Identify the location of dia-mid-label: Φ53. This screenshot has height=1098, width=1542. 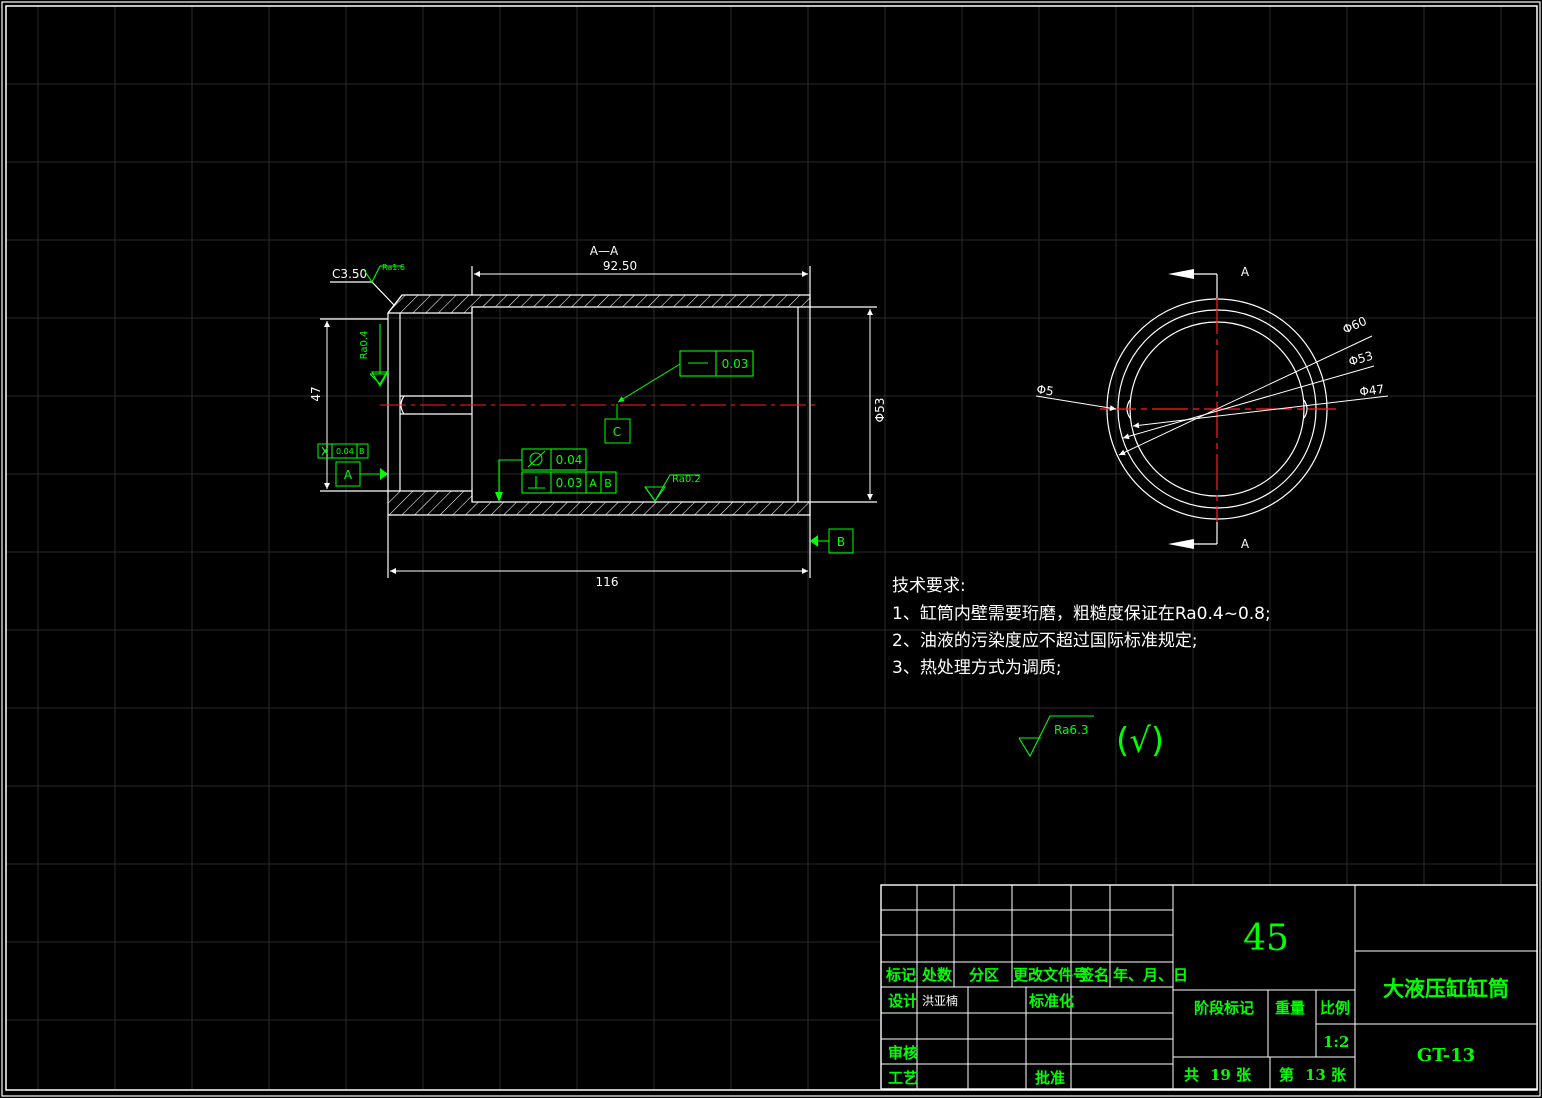
(1361, 359).